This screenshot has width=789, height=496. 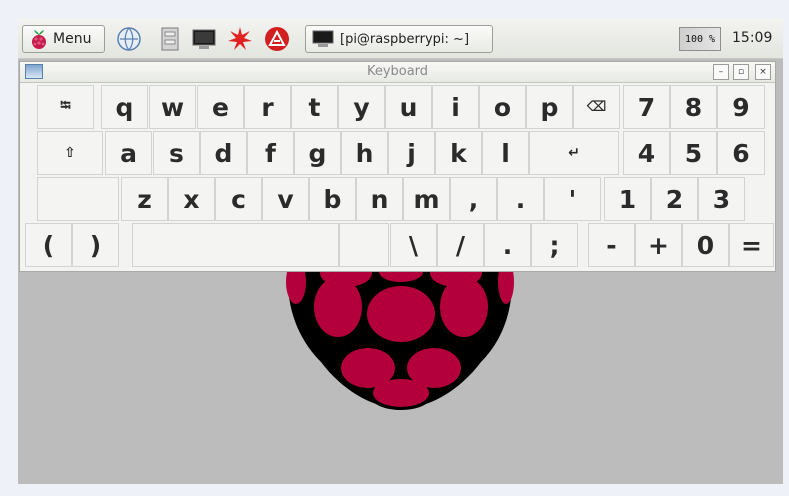 What do you see at coordinates (124, 107) in the screenshot?
I see `key-q: q` at bounding box center [124, 107].